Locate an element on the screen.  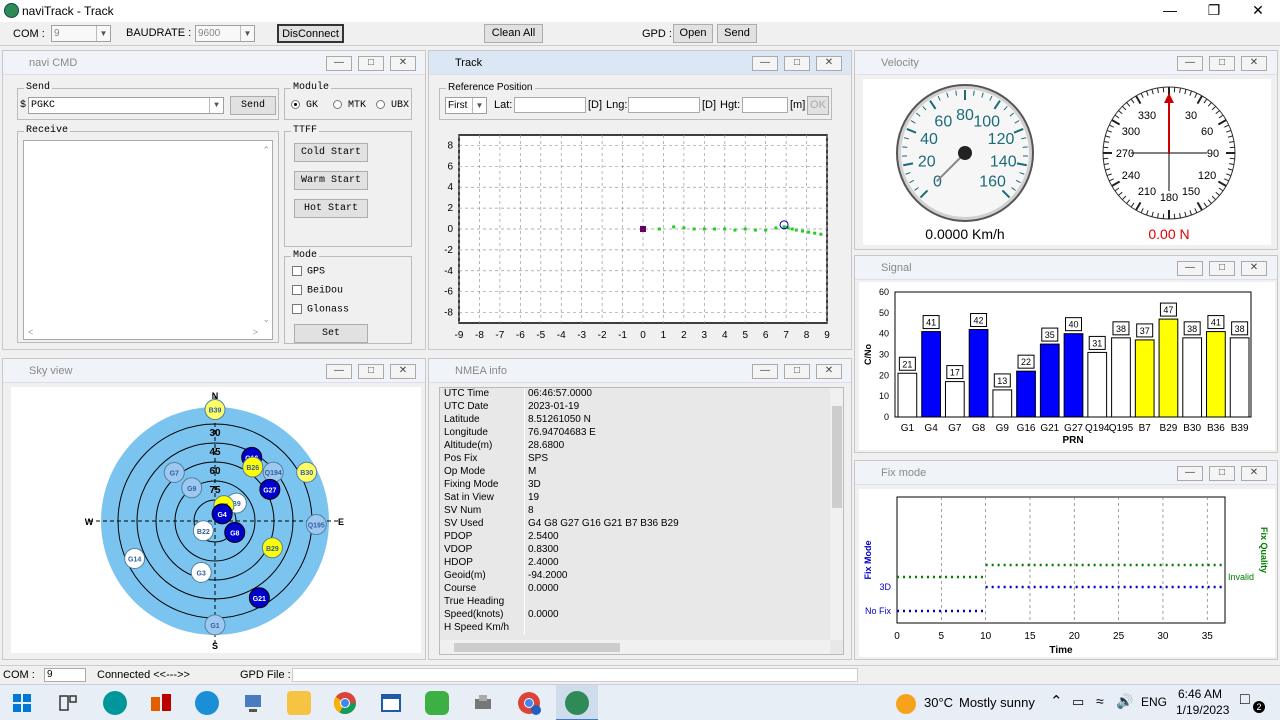
edge-icon is located at coordinates (207, 703).